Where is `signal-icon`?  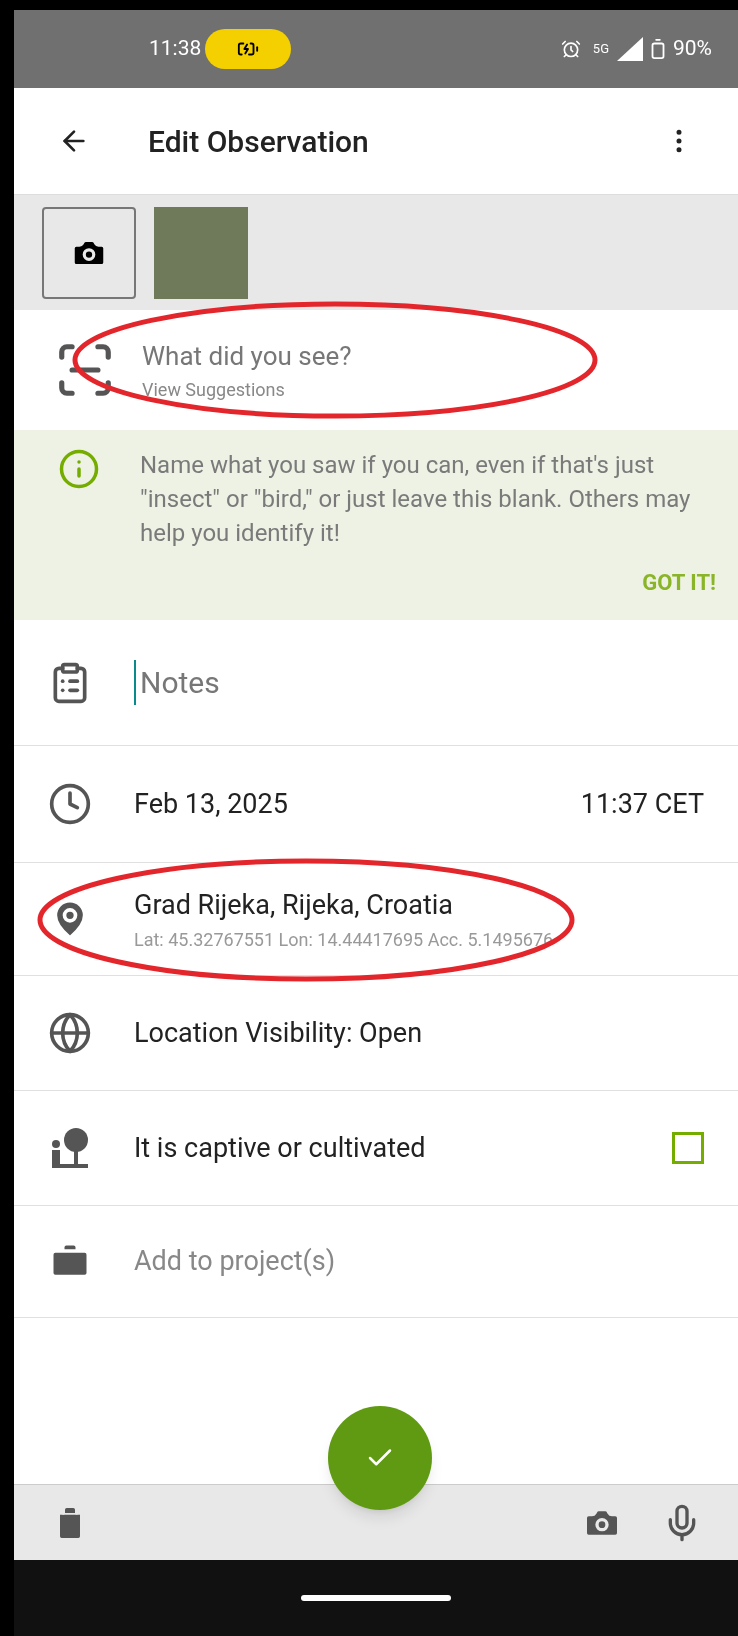 signal-icon is located at coordinates (630, 49).